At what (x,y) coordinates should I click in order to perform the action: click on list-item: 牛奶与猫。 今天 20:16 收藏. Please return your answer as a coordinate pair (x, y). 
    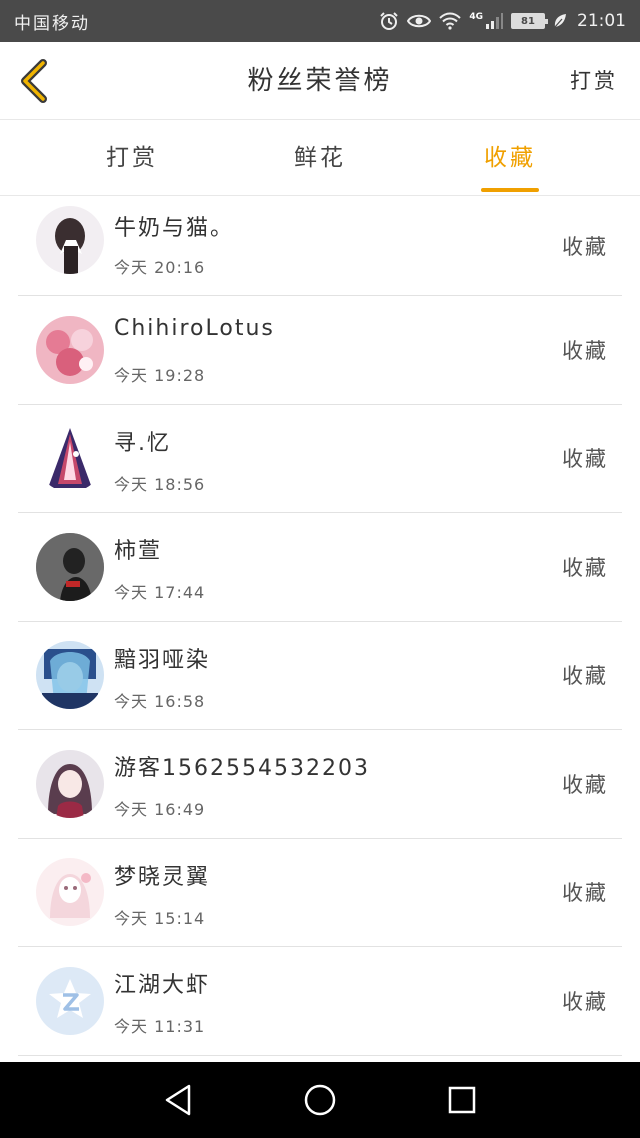
    Looking at the image, I should click on (320, 246).